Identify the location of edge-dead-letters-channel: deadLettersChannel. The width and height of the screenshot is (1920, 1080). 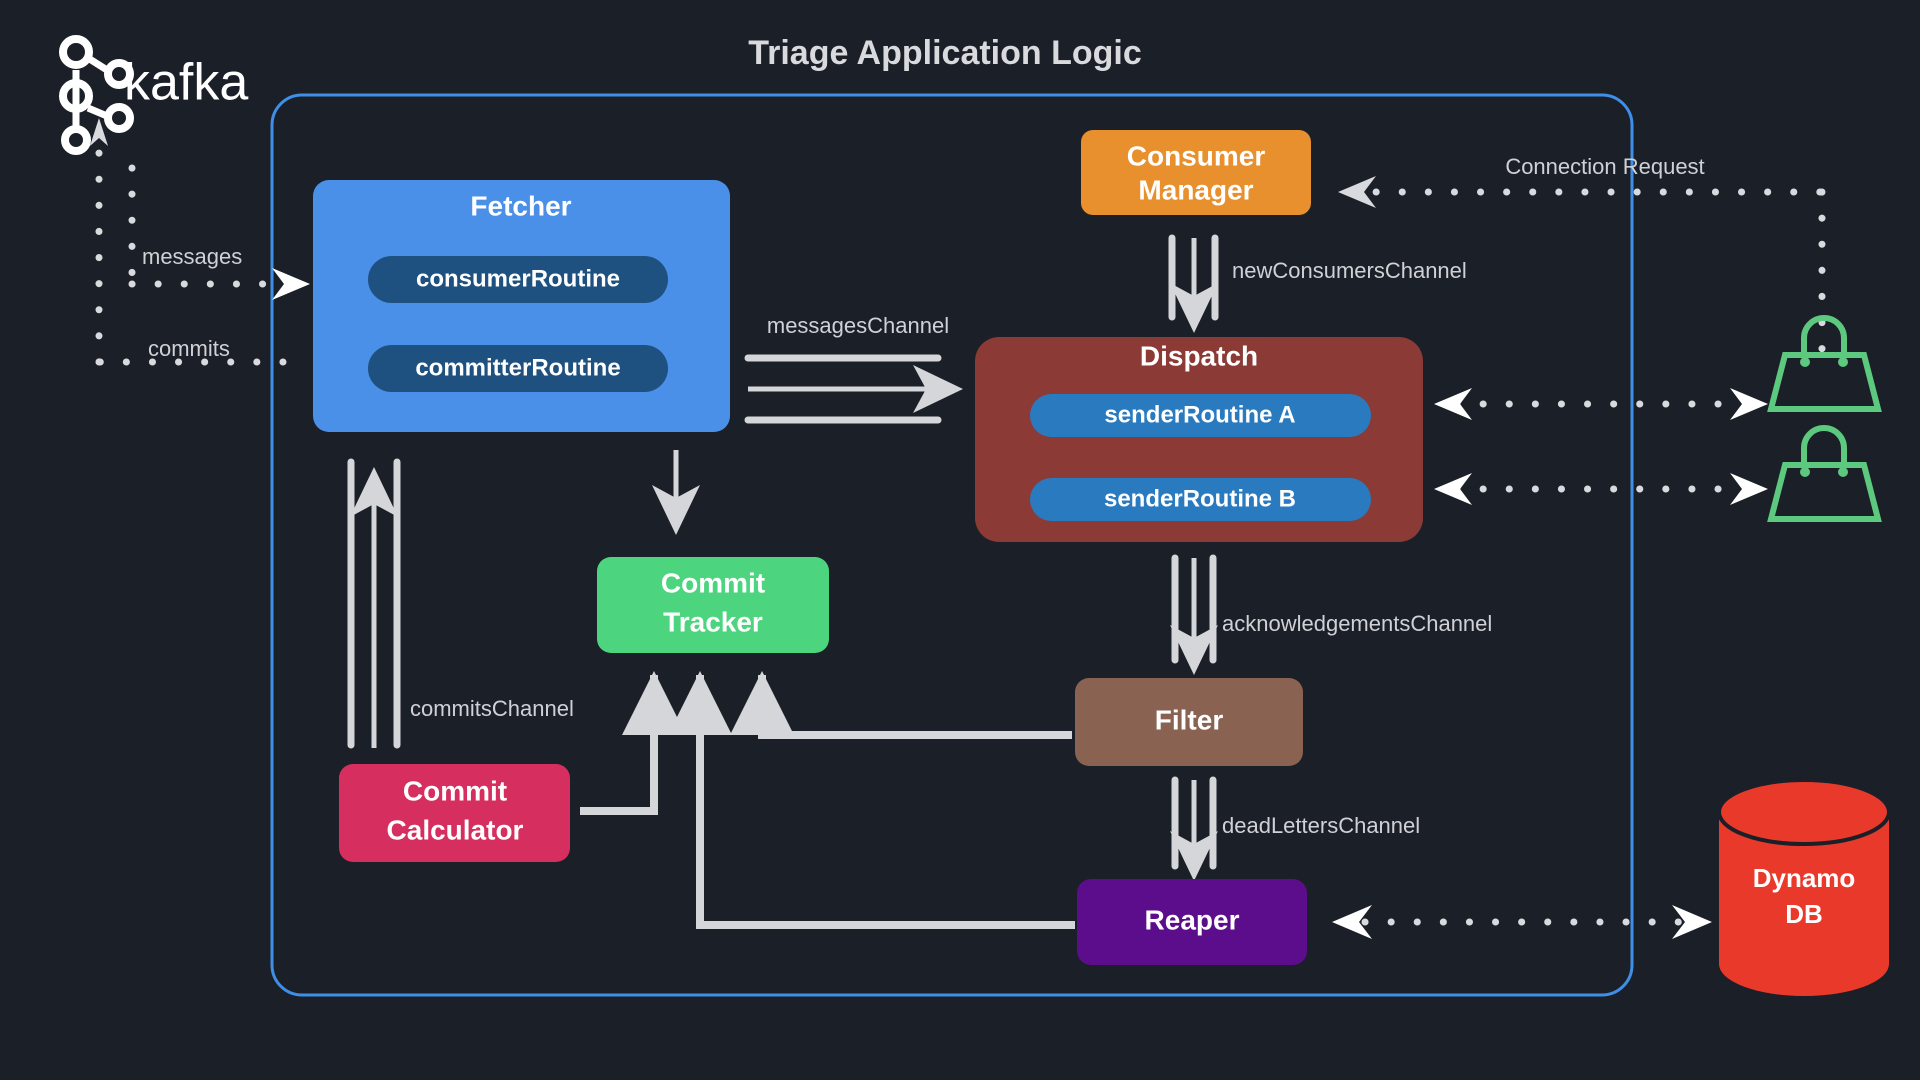
(1295, 828).